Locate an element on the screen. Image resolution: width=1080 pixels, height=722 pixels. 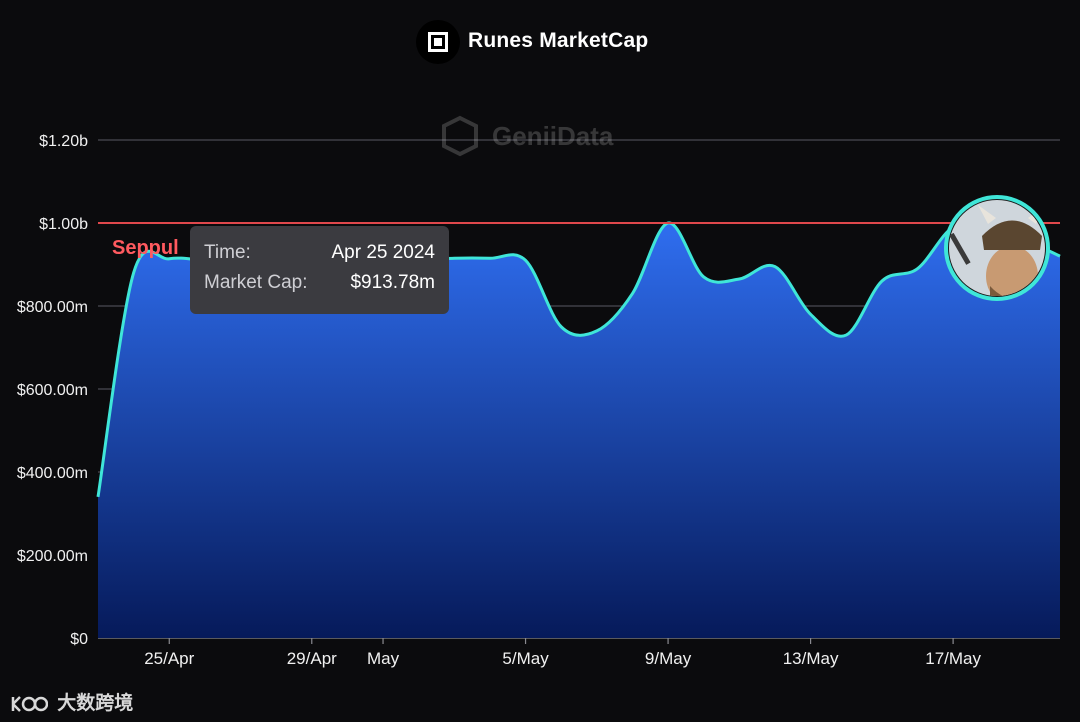
square-icon is located at coordinates (438, 42).